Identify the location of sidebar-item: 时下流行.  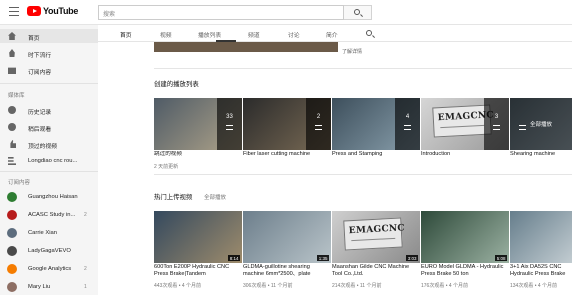
(49, 53).